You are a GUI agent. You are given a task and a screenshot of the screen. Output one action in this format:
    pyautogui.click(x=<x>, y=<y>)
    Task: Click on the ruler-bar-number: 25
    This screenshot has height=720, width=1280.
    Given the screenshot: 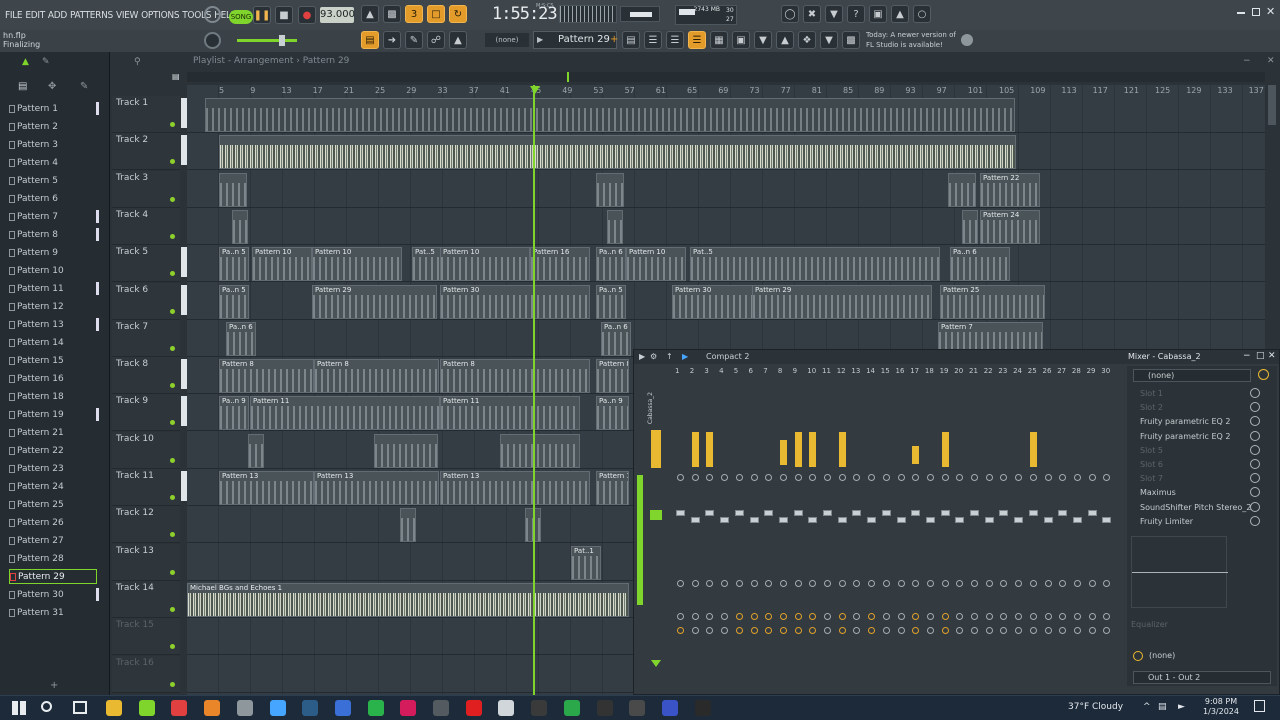 What is the action you would take?
    pyautogui.click(x=380, y=90)
    